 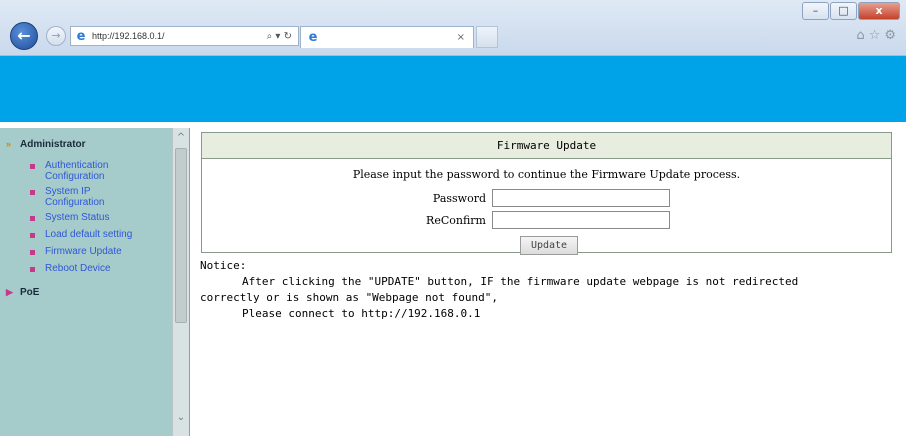 I want to click on browser-toolbar-icons: ⌂ ☆ ⚙, so click(x=876, y=35).